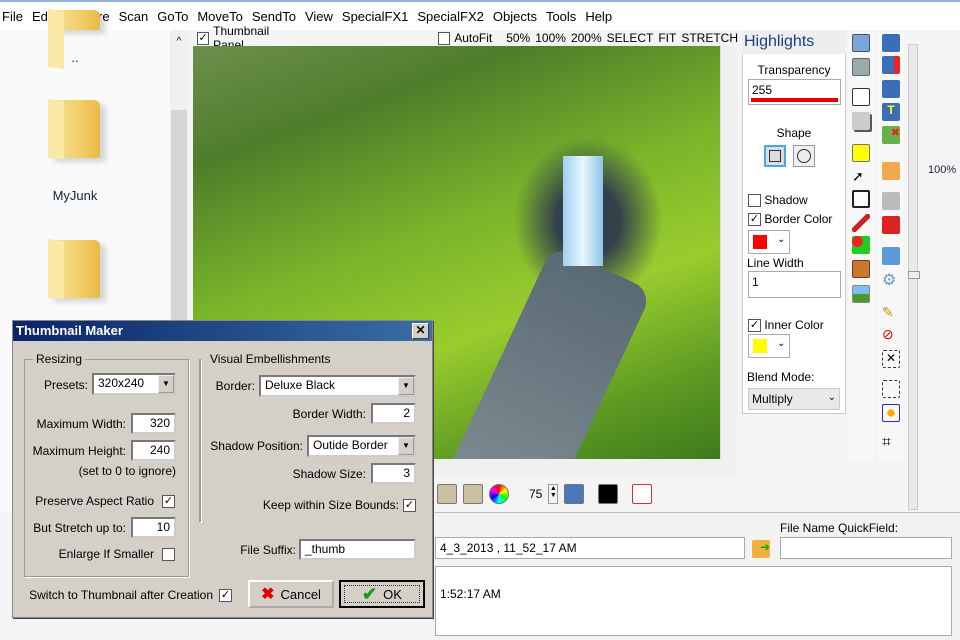 The image size is (960, 640). I want to click on printer-icon, so click(891, 201).